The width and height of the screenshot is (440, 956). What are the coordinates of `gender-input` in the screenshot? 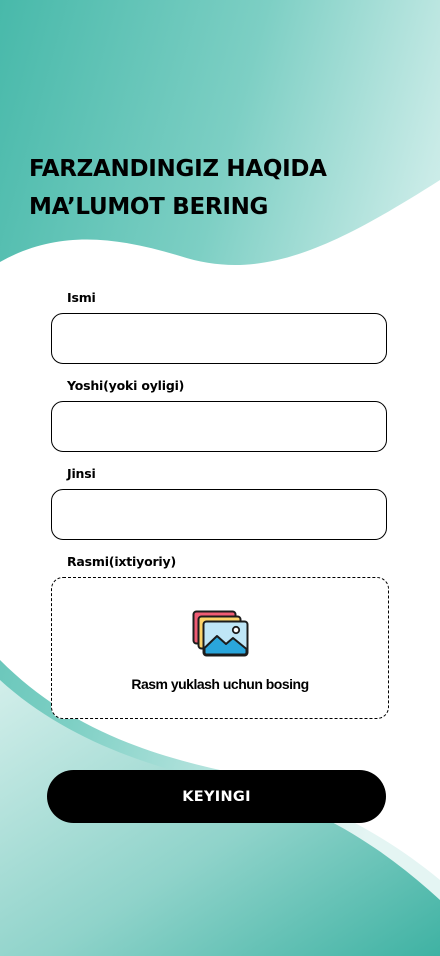 It's located at (219, 514).